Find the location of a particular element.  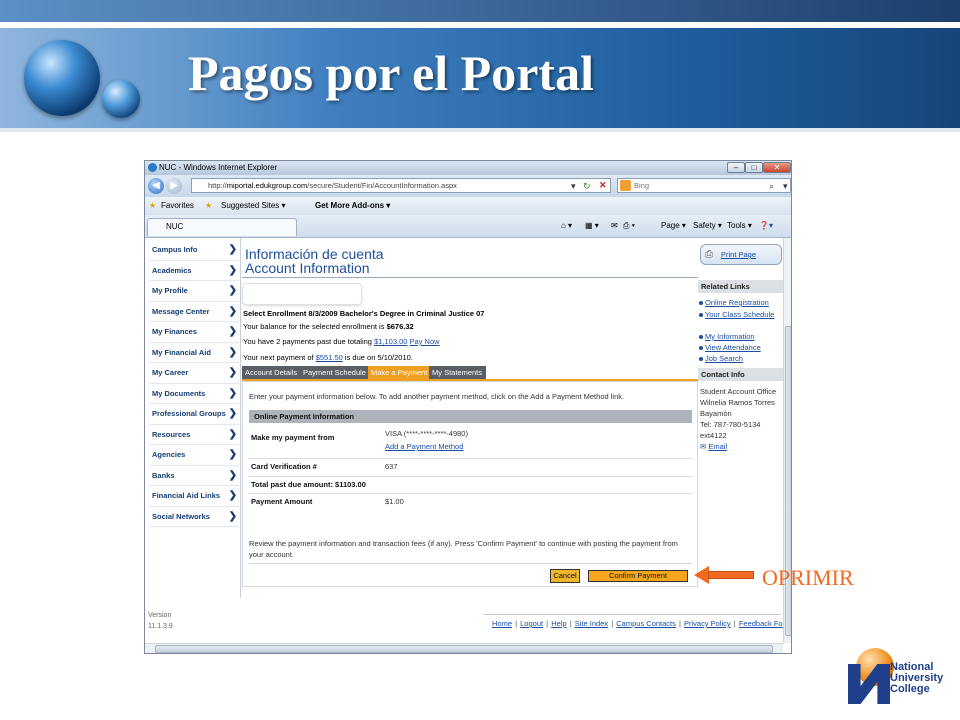

related-link-class-schedule: Your Class Schedule is located at coordinates (737, 314).